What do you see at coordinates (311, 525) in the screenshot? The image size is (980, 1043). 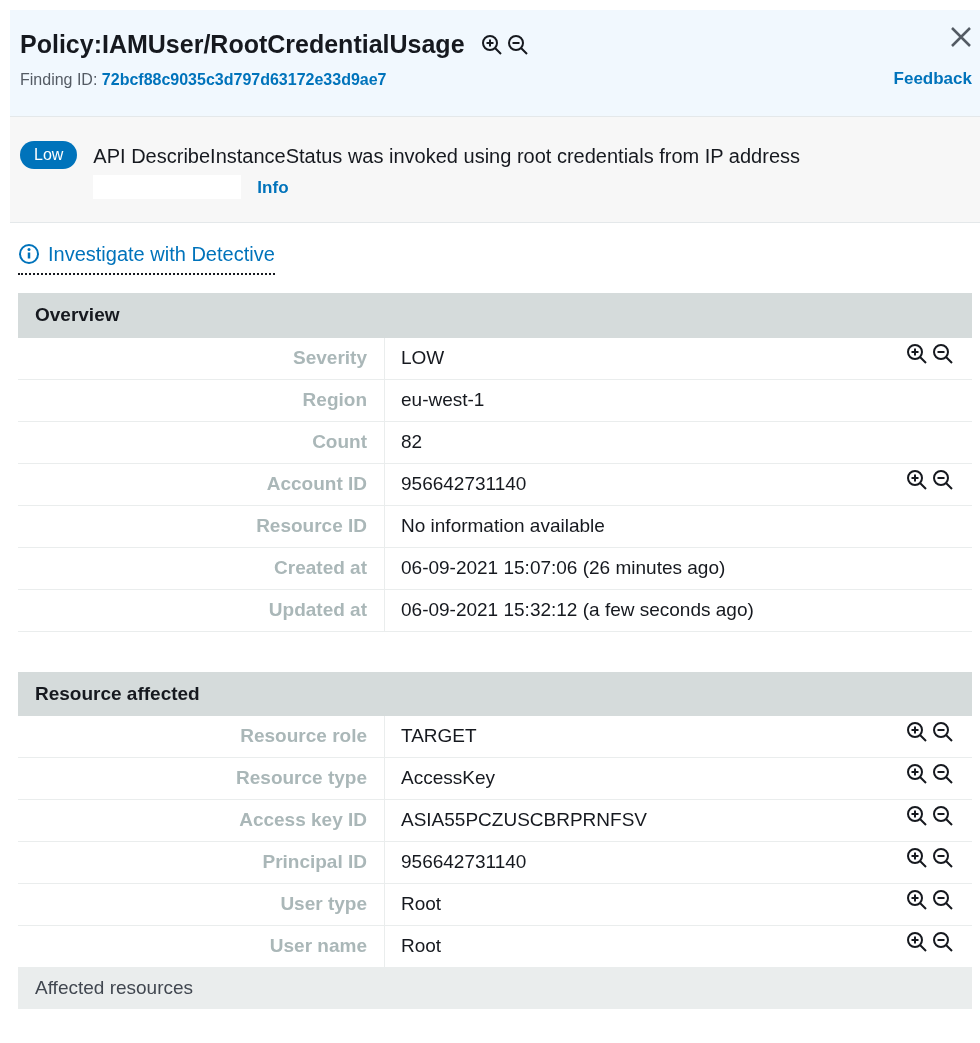 I see `field-label: Resource ID` at bounding box center [311, 525].